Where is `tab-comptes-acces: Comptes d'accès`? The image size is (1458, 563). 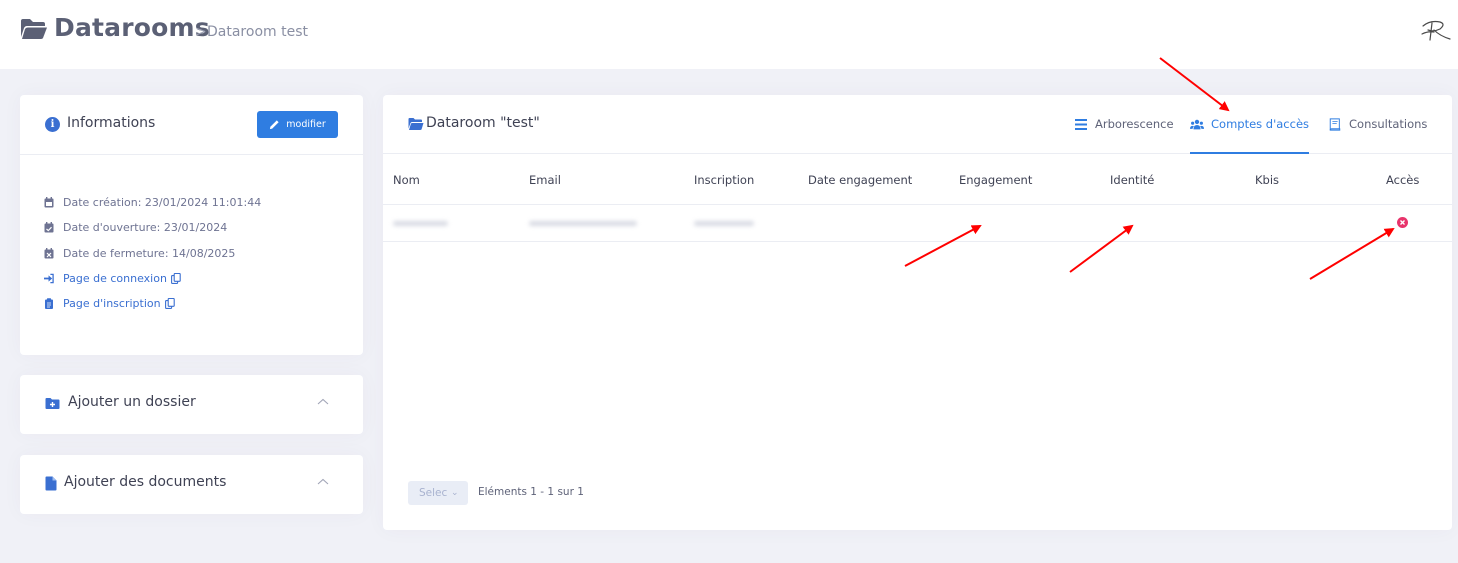
tab-comptes-acces: Comptes d'accès is located at coordinates (1249, 124).